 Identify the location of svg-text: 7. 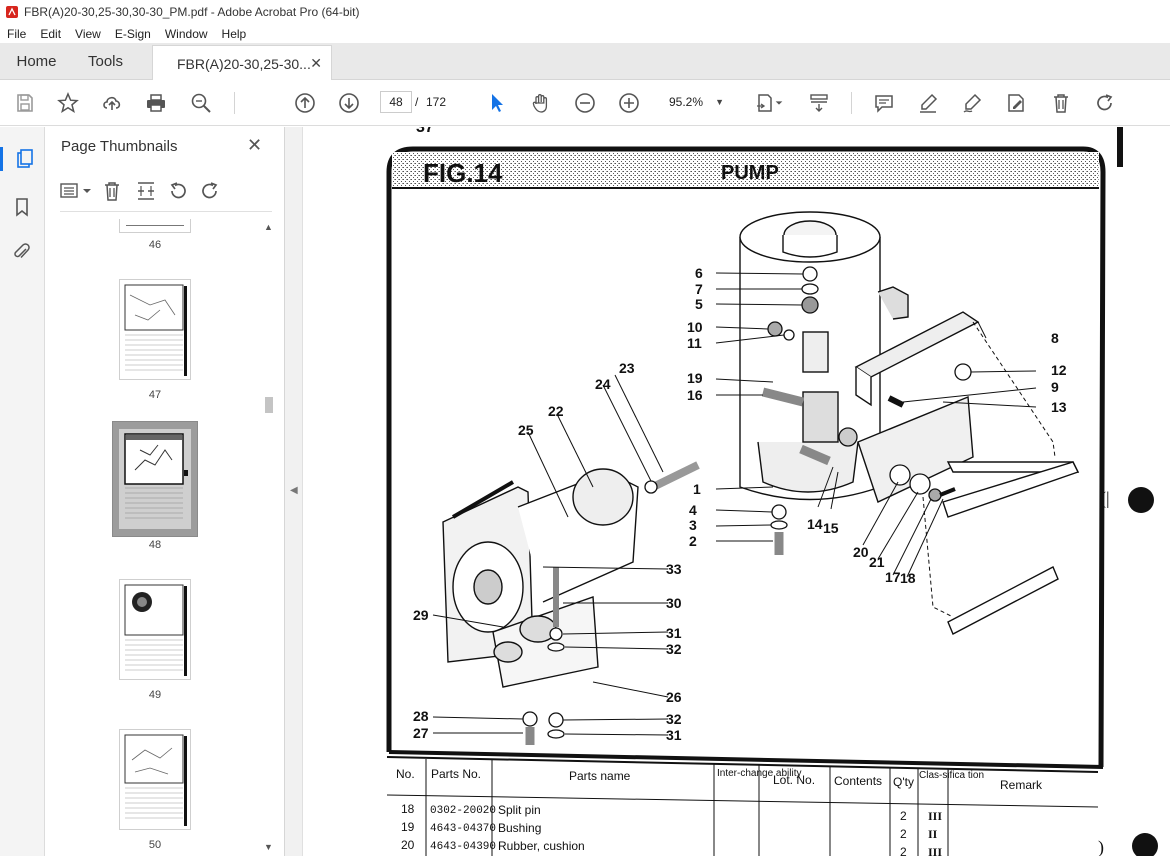
(699, 289).